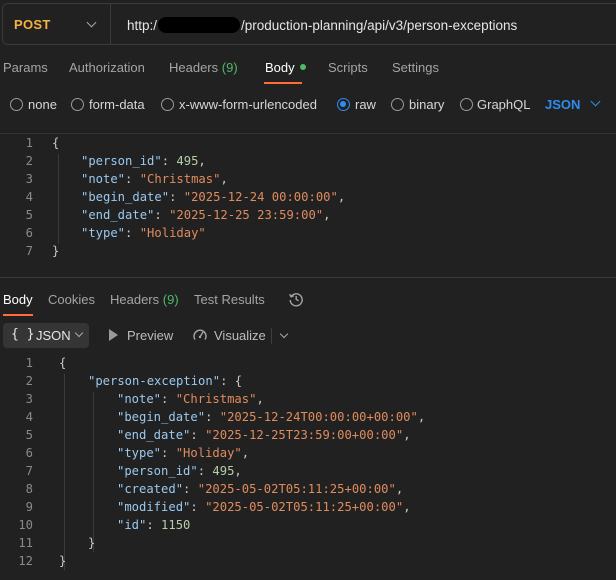 This screenshot has width=616, height=580. Describe the element at coordinates (56, 251) in the screenshot. I see `json-brace: }` at that location.